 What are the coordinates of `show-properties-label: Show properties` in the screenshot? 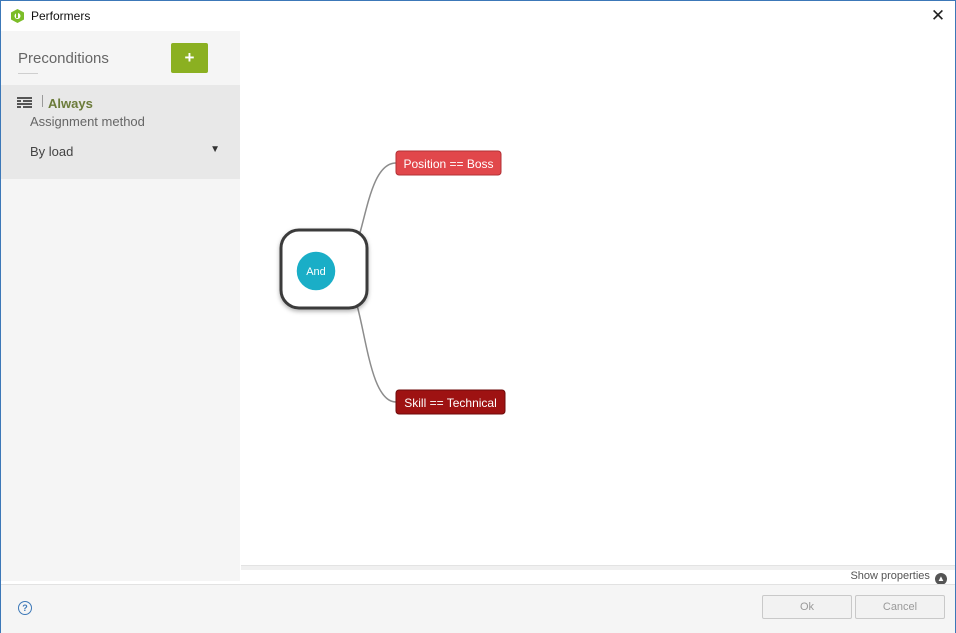 It's located at (890, 576).